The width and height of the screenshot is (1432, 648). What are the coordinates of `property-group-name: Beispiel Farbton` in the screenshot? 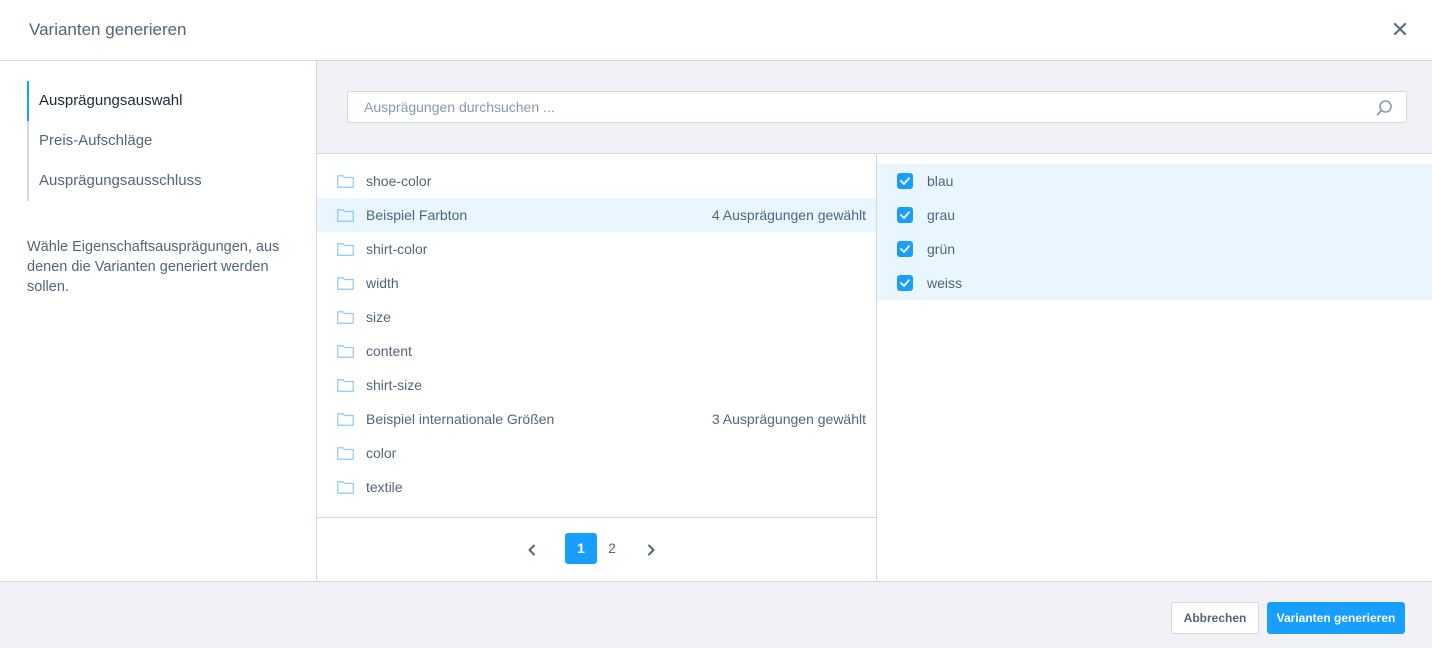 It's located at (417, 215).